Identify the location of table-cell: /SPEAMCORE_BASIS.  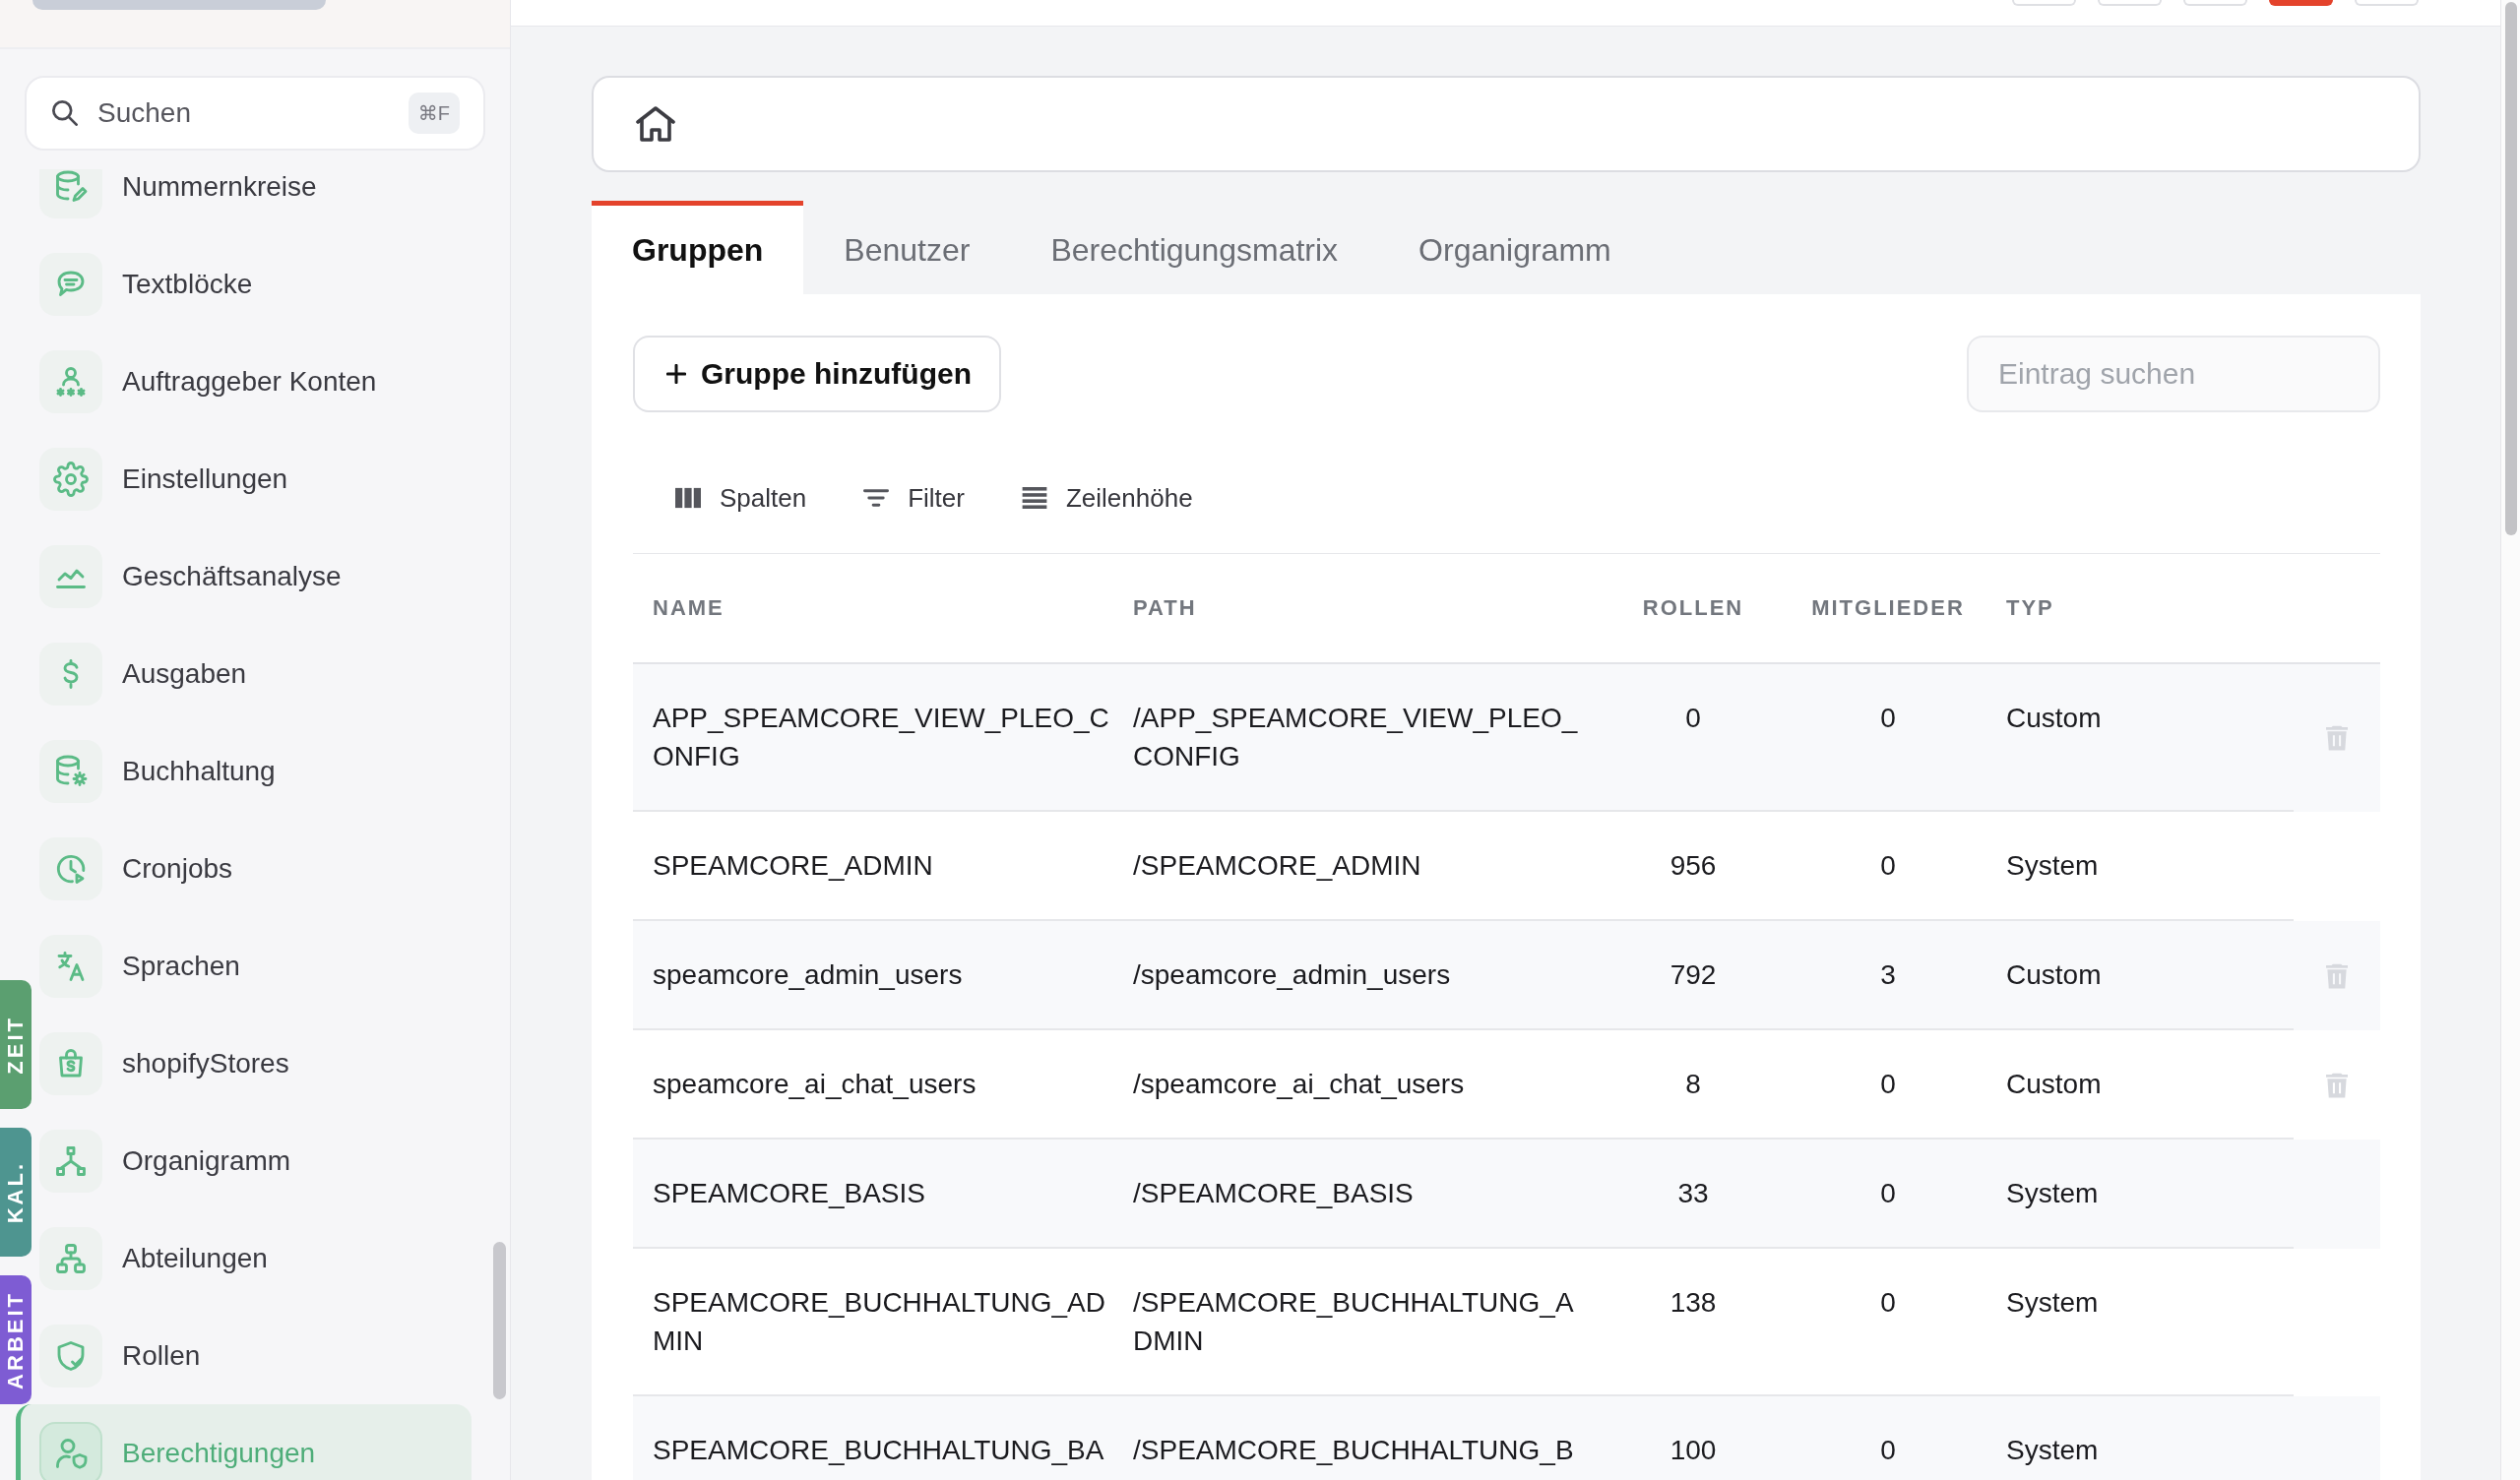
(1352, 1194).